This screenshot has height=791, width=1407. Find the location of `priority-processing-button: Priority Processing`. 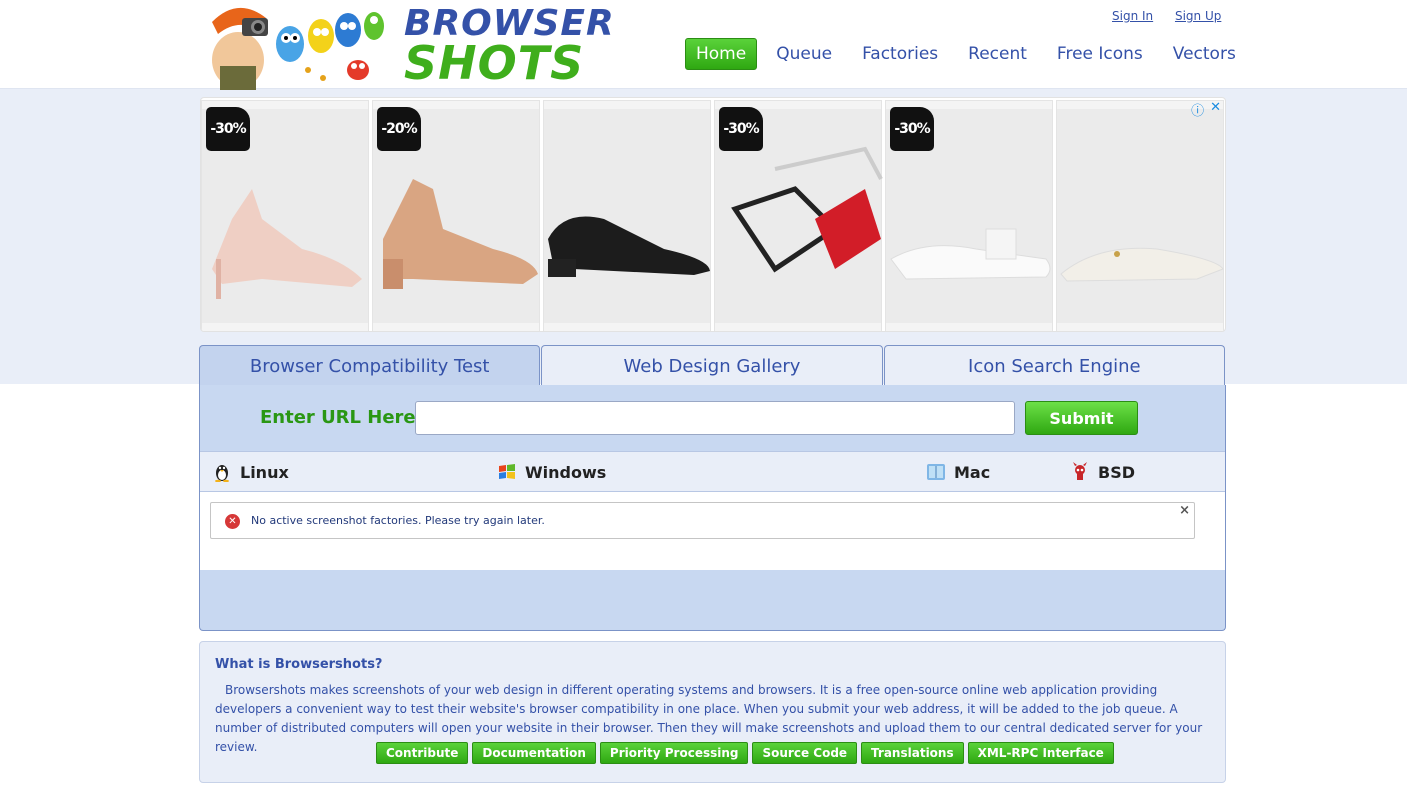

priority-processing-button: Priority Processing is located at coordinates (674, 753).